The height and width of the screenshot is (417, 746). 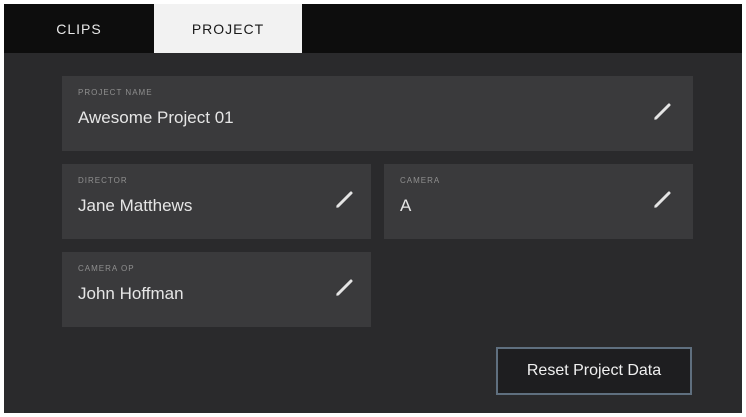 I want to click on camera-field: CAMERA A, so click(x=538, y=201).